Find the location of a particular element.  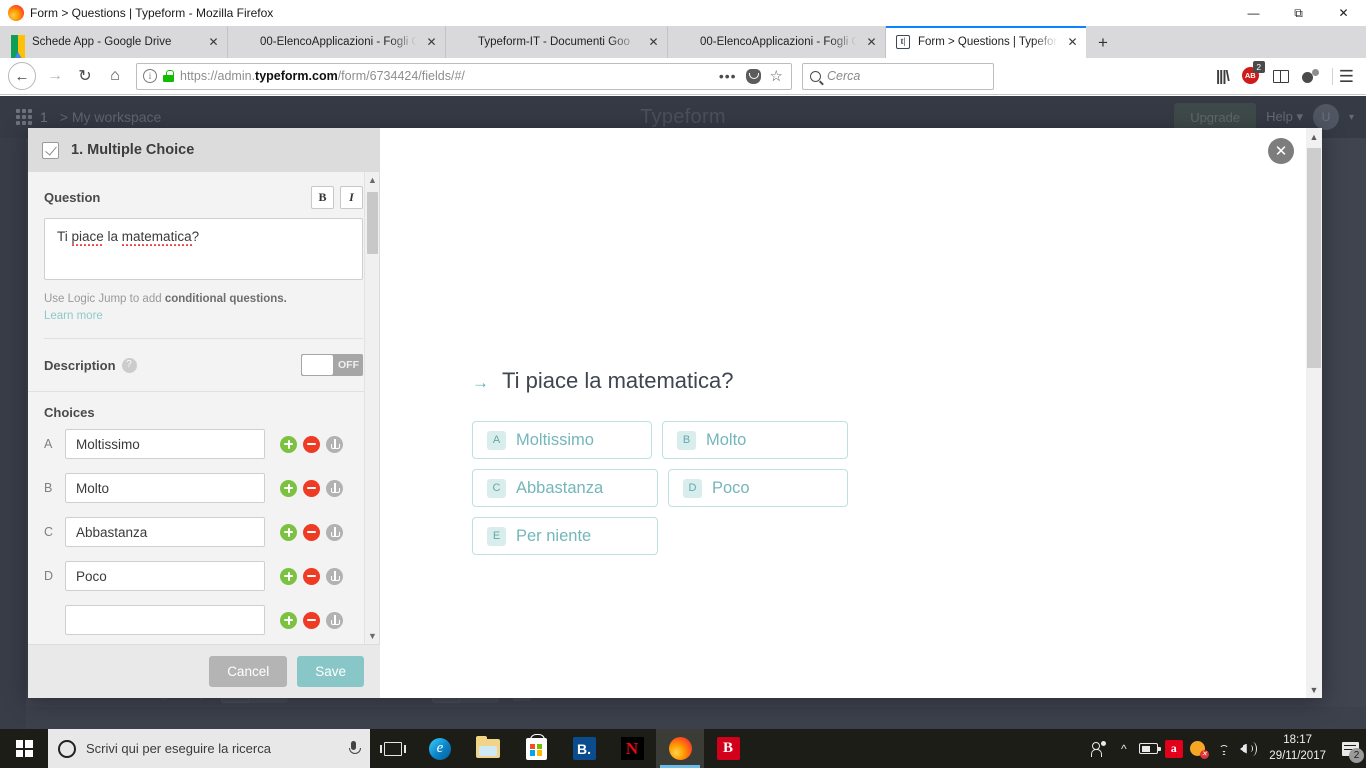

clock: 18:17 29/11/2017 is located at coordinates (1297, 748).